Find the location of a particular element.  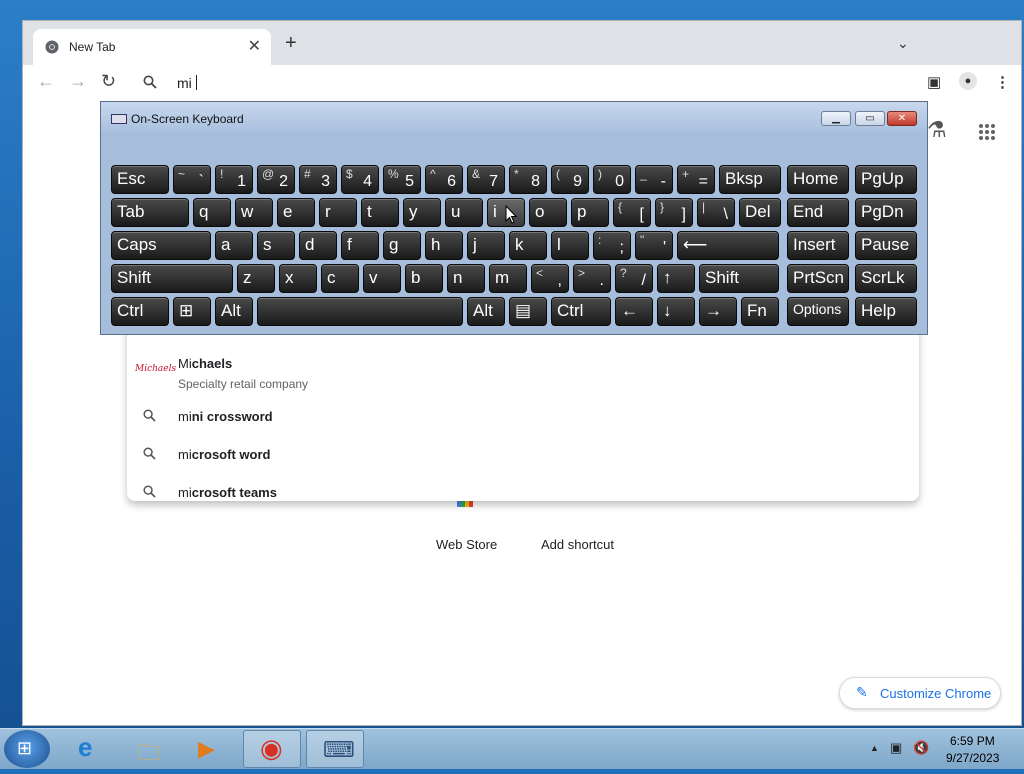

omnibox: mi is located at coordinates (521, 83).